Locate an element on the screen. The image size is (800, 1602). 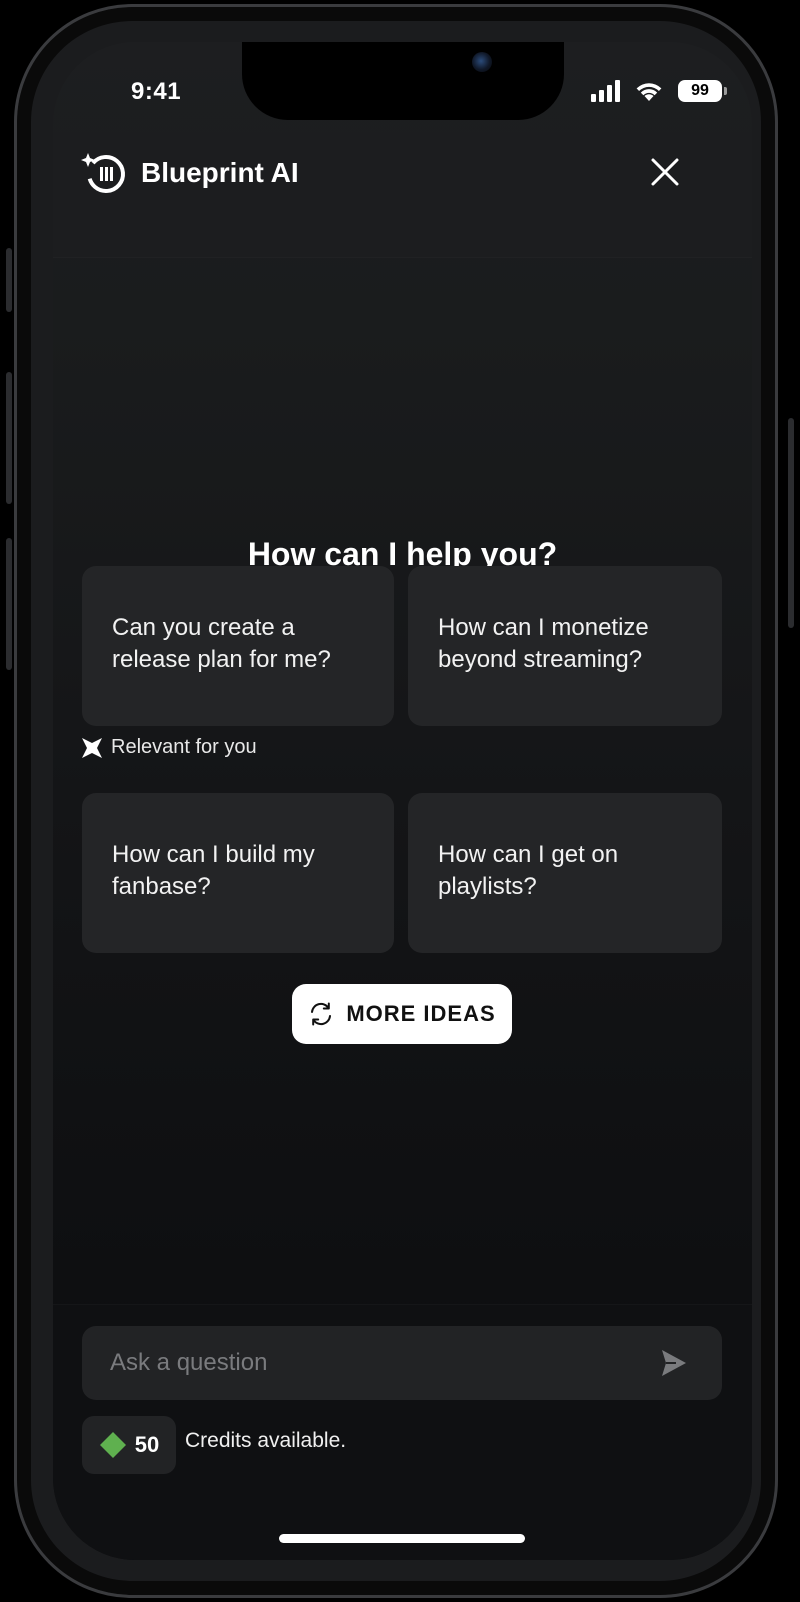
close-icon is located at coordinates (665, 172).